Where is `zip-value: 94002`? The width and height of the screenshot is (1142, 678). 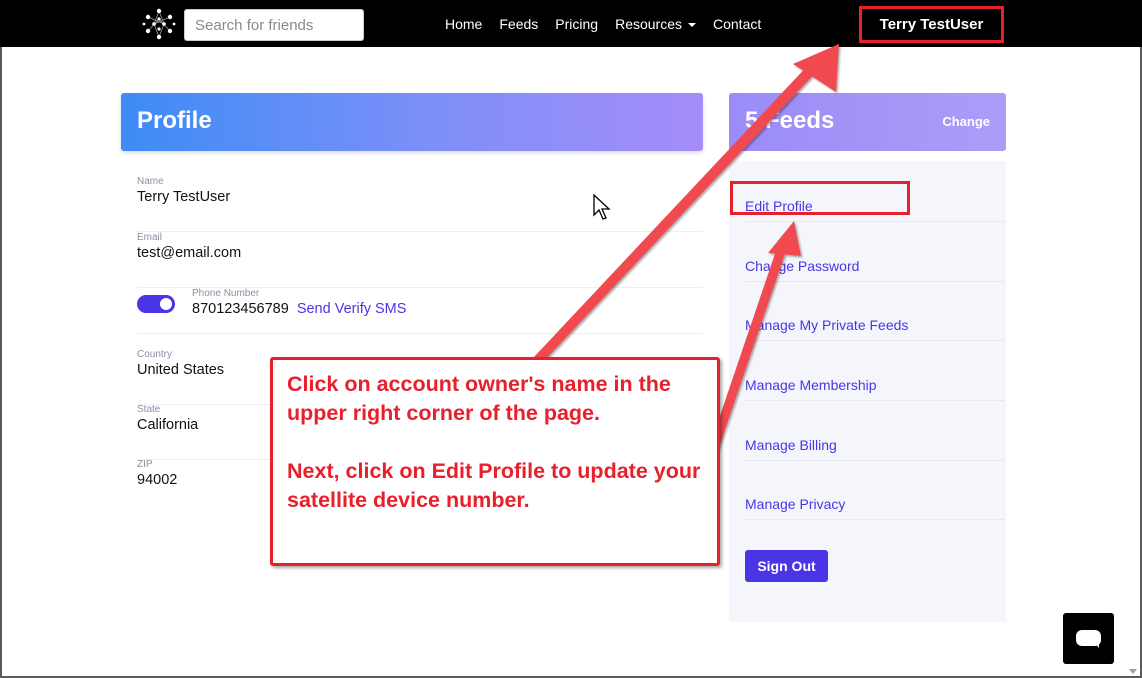 zip-value: 94002 is located at coordinates (157, 480).